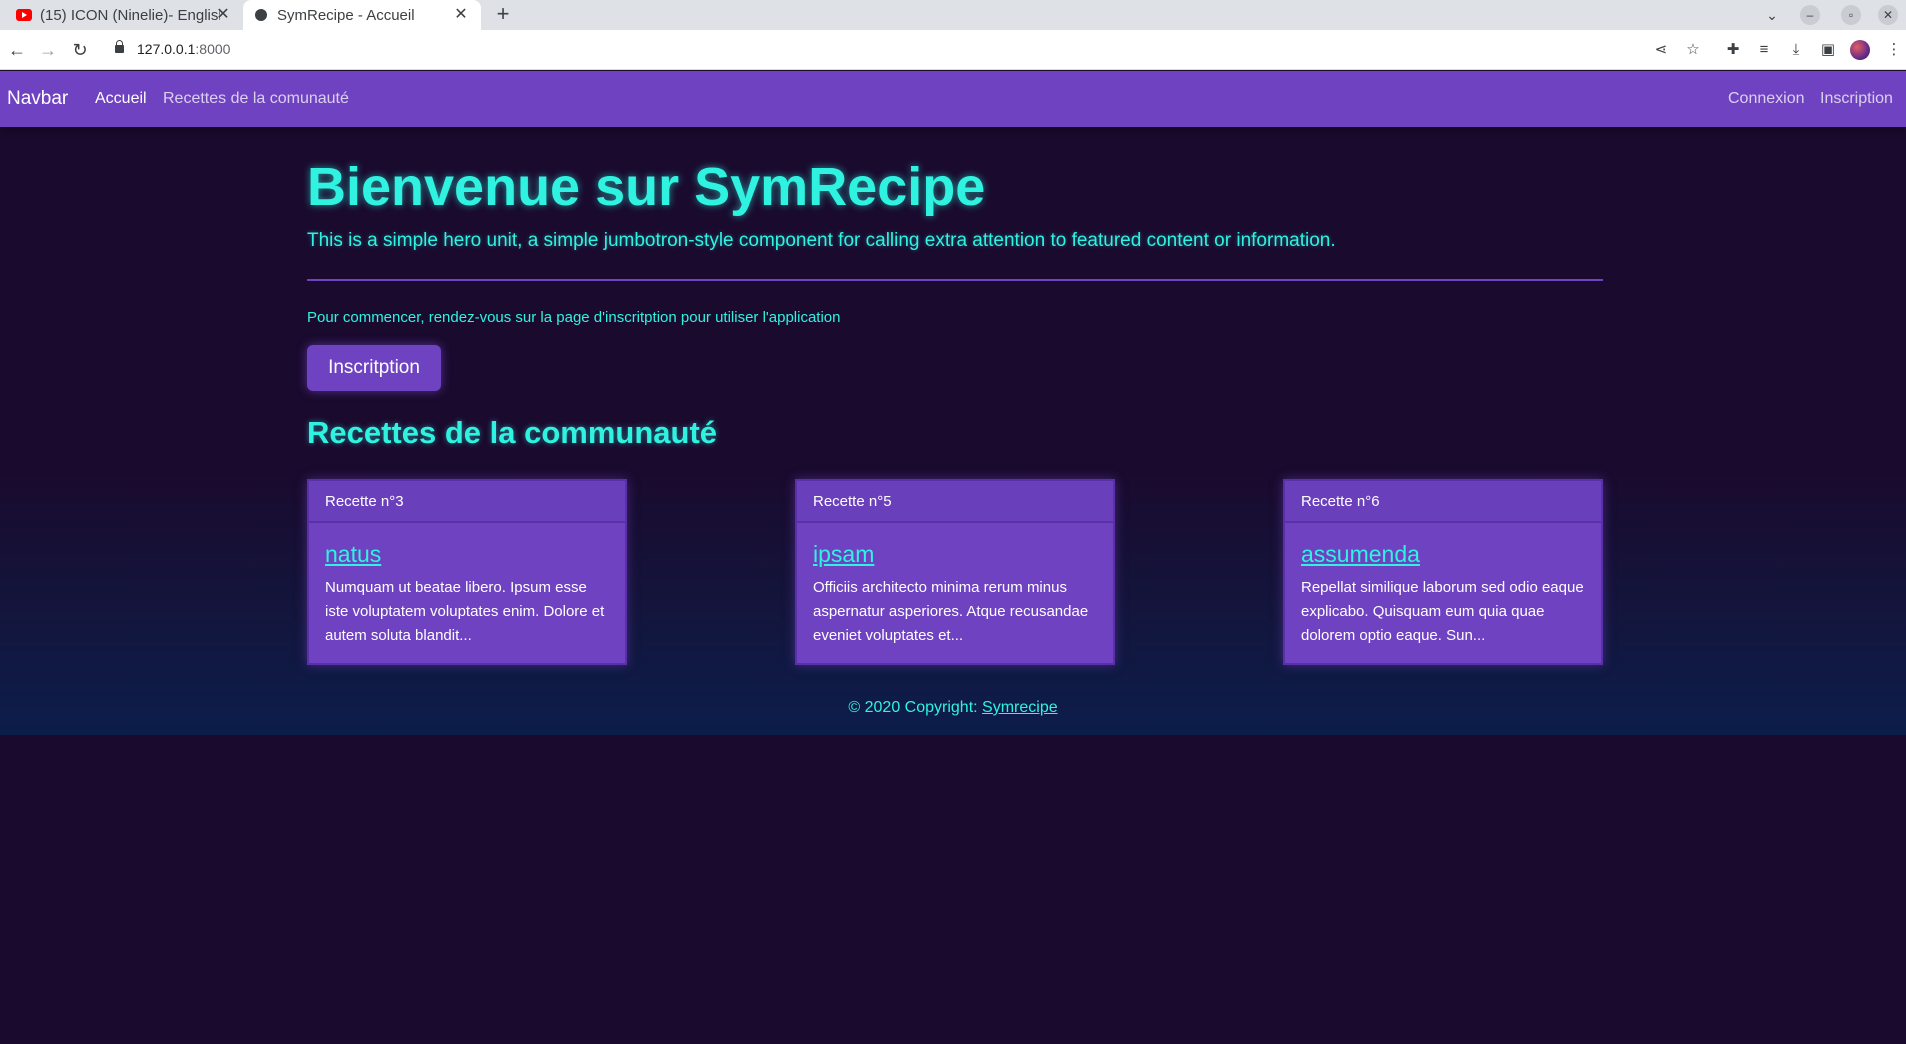 This screenshot has height=1044, width=1906. Describe the element at coordinates (955, 554) in the screenshot. I see `recipe-link: ipsam` at that location.